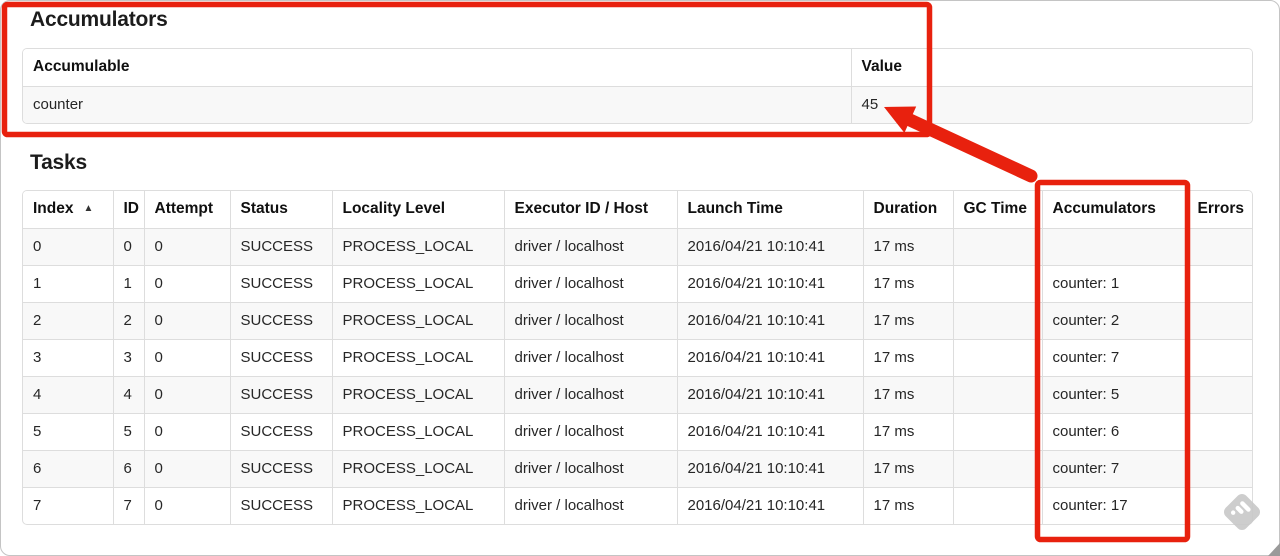 The image size is (1280, 556). Describe the element at coordinates (280, 209) in the screenshot. I see `col-header-status: Status` at that location.